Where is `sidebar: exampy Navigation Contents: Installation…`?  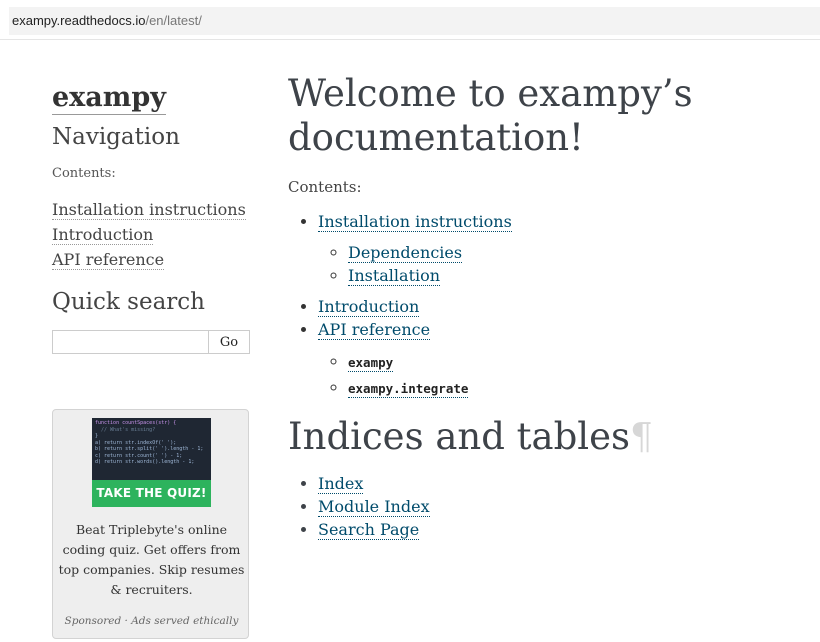 sidebar: exampy Navigation Contents: Installation… is located at coordinates (157, 217).